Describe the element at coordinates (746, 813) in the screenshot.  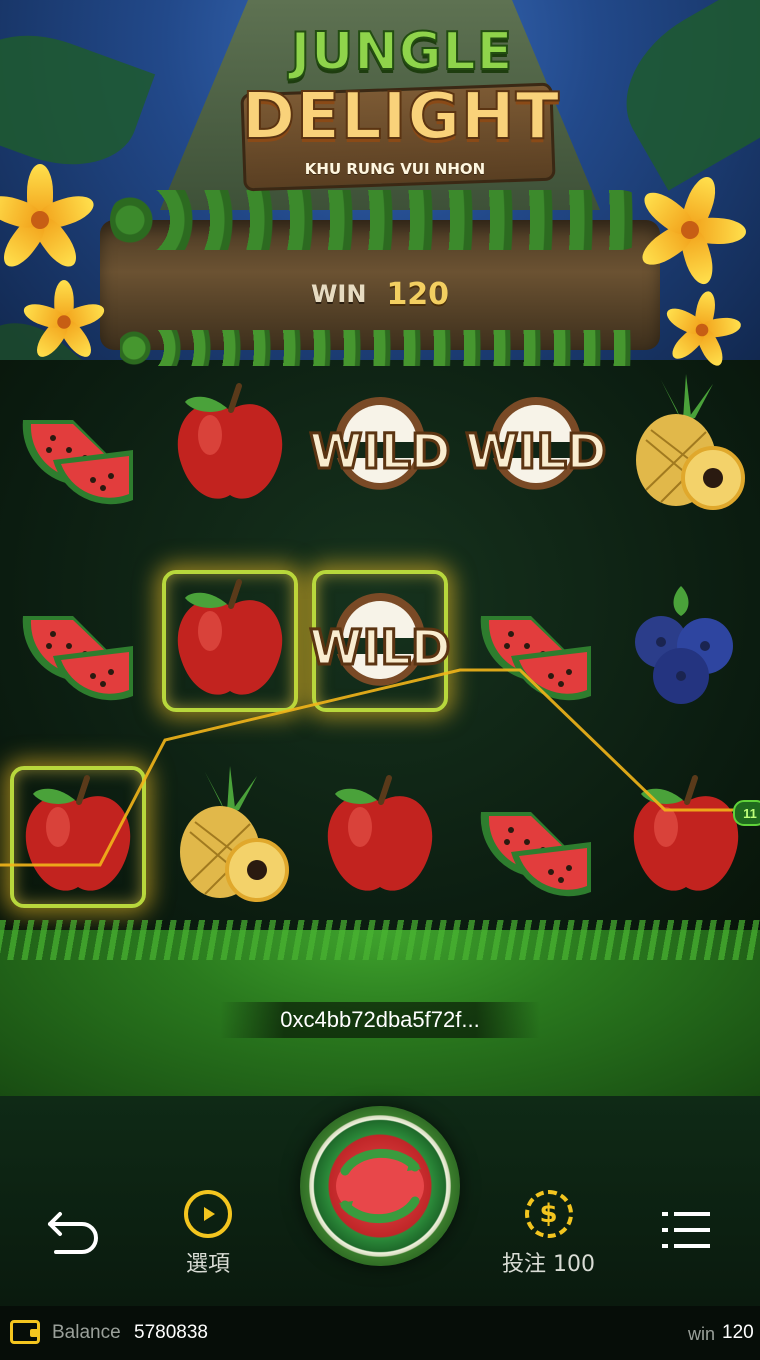
I see `payline-tag: 11` at that location.